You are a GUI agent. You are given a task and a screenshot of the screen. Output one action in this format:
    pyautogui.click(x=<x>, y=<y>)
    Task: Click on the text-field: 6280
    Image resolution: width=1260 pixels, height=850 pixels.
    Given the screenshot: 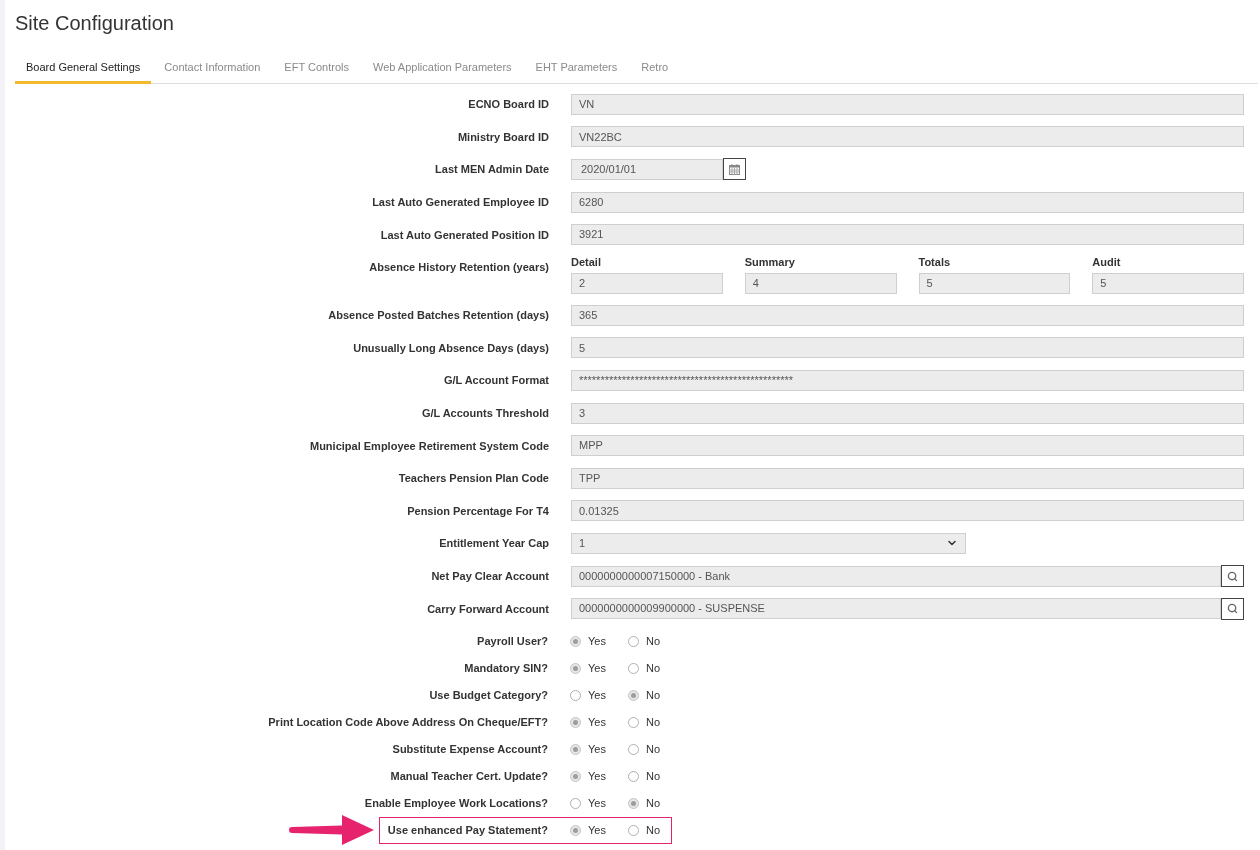 What is the action you would take?
    pyautogui.click(x=907, y=202)
    